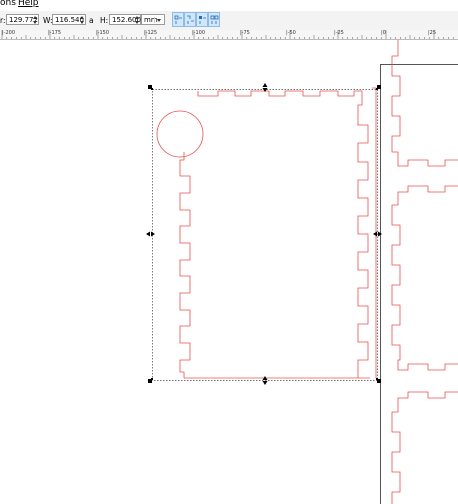  What do you see at coordinates (150, 234) in the screenshot?
I see `handle-w-icon` at bounding box center [150, 234].